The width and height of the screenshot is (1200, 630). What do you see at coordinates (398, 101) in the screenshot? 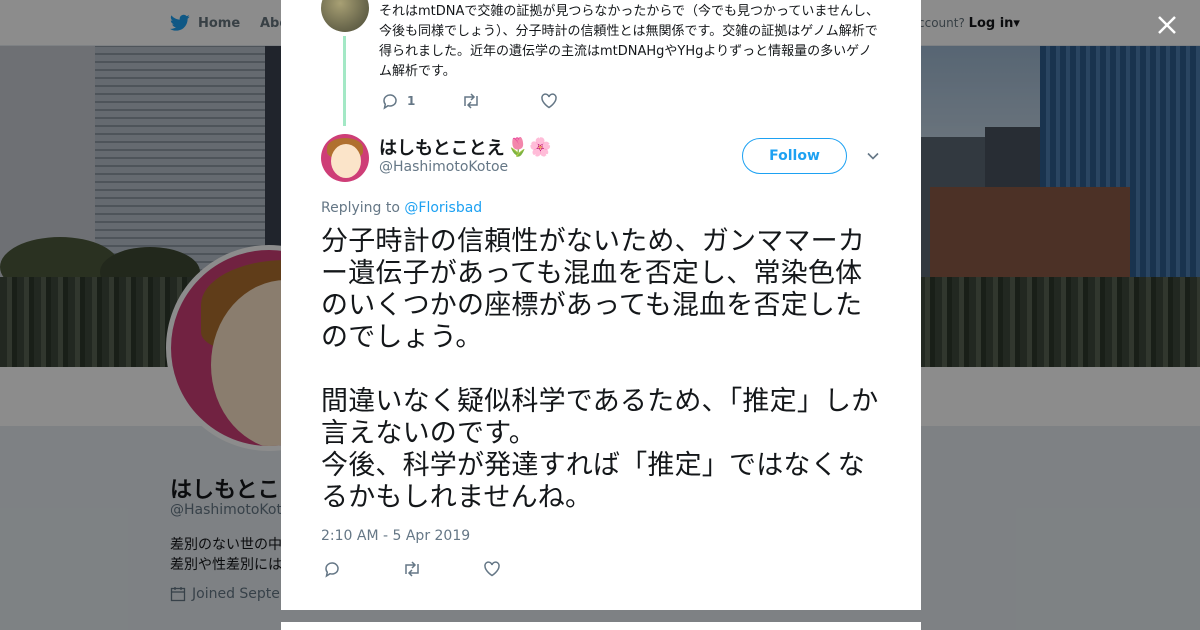
I see `reply-button: 1` at bounding box center [398, 101].